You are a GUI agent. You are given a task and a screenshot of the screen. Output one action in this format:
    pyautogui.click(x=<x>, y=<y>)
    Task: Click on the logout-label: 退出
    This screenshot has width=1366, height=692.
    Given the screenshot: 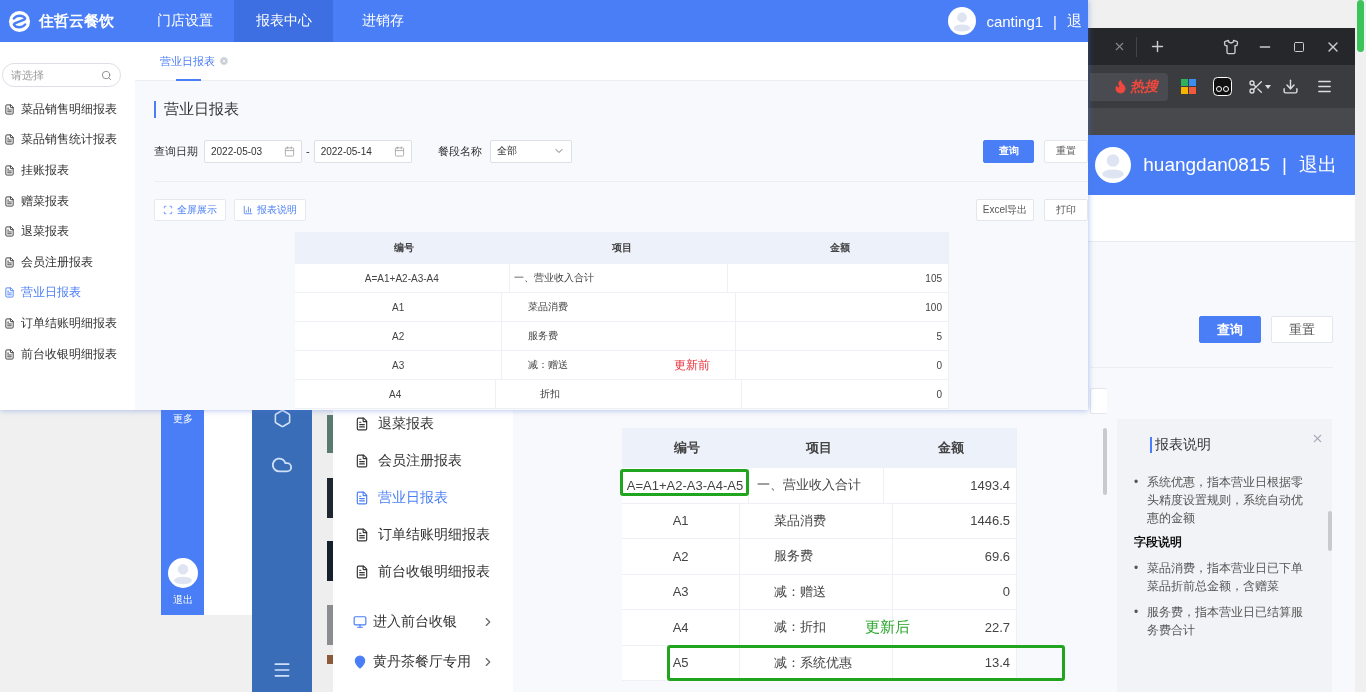 What is the action you would take?
    pyautogui.click(x=182, y=600)
    